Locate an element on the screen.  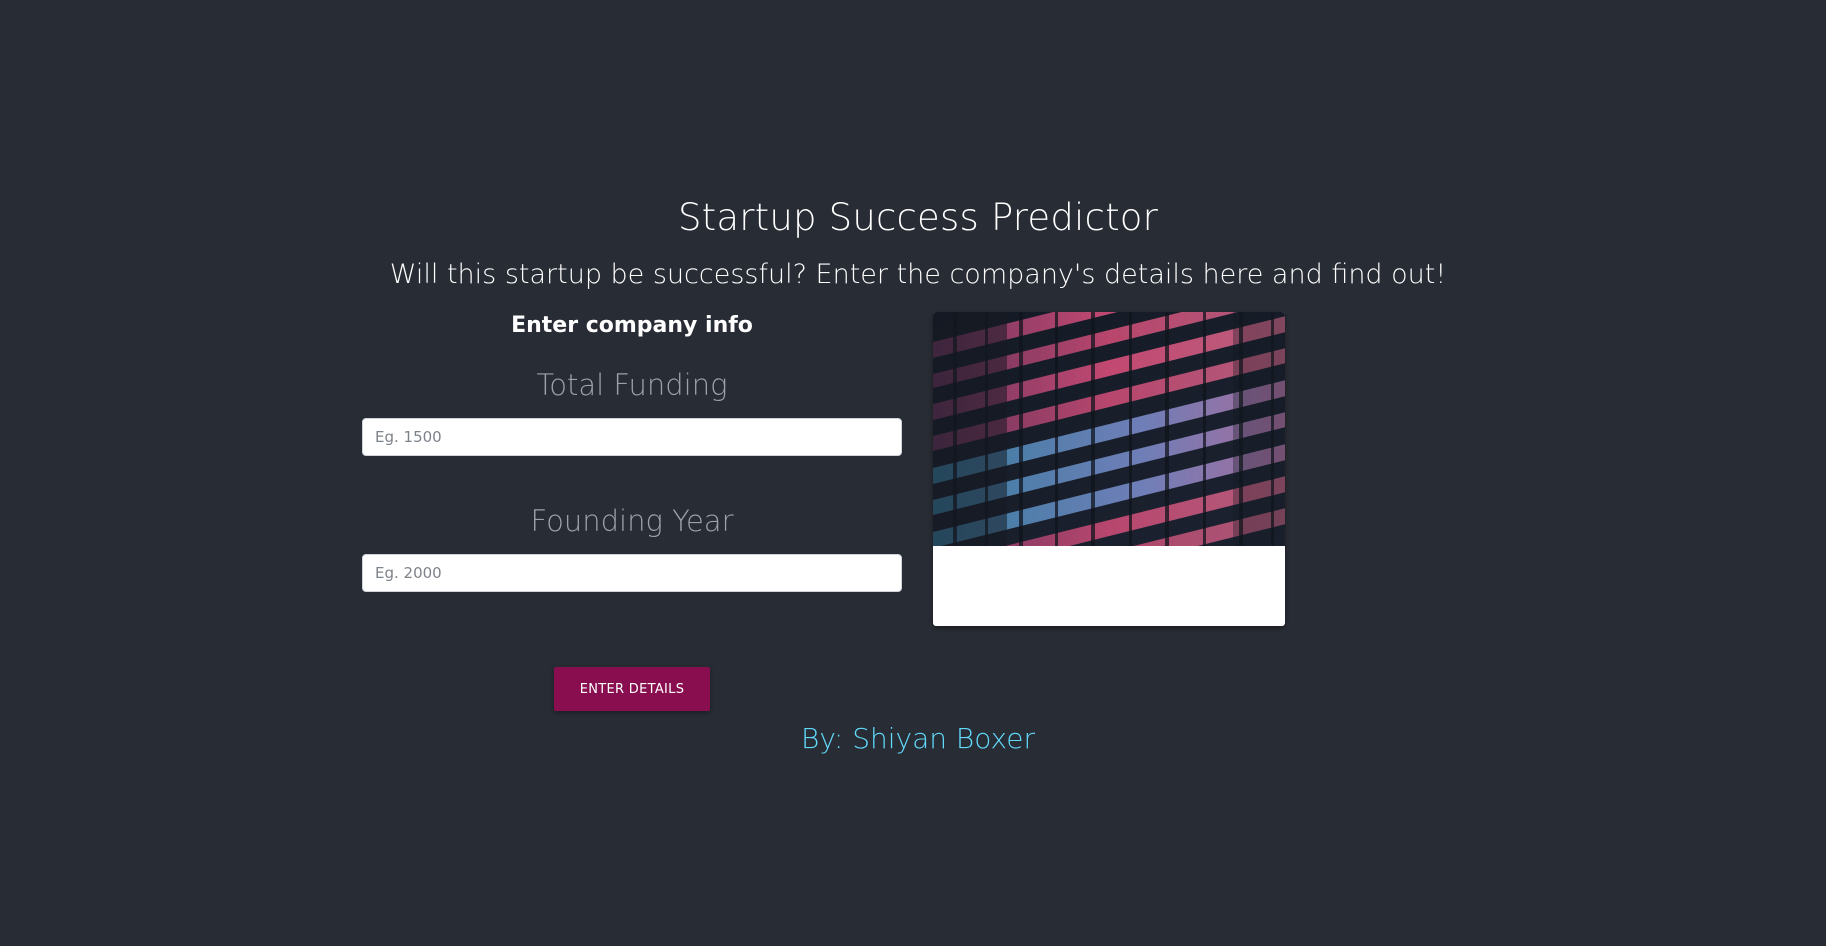
author-credit: By: Shiyan Boxer is located at coordinates (918, 738).